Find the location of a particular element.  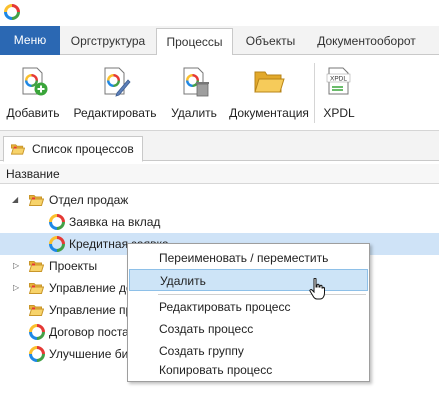

name-header-label: Название is located at coordinates (33, 174).